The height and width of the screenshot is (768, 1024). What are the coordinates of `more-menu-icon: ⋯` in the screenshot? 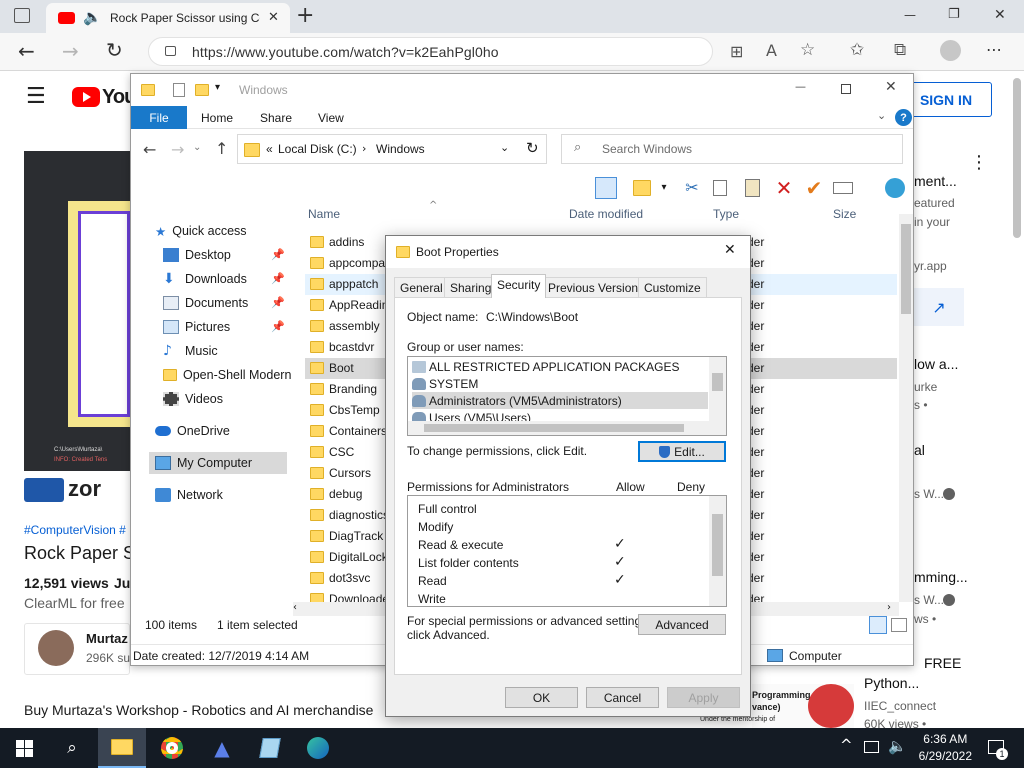 It's located at (994, 49).